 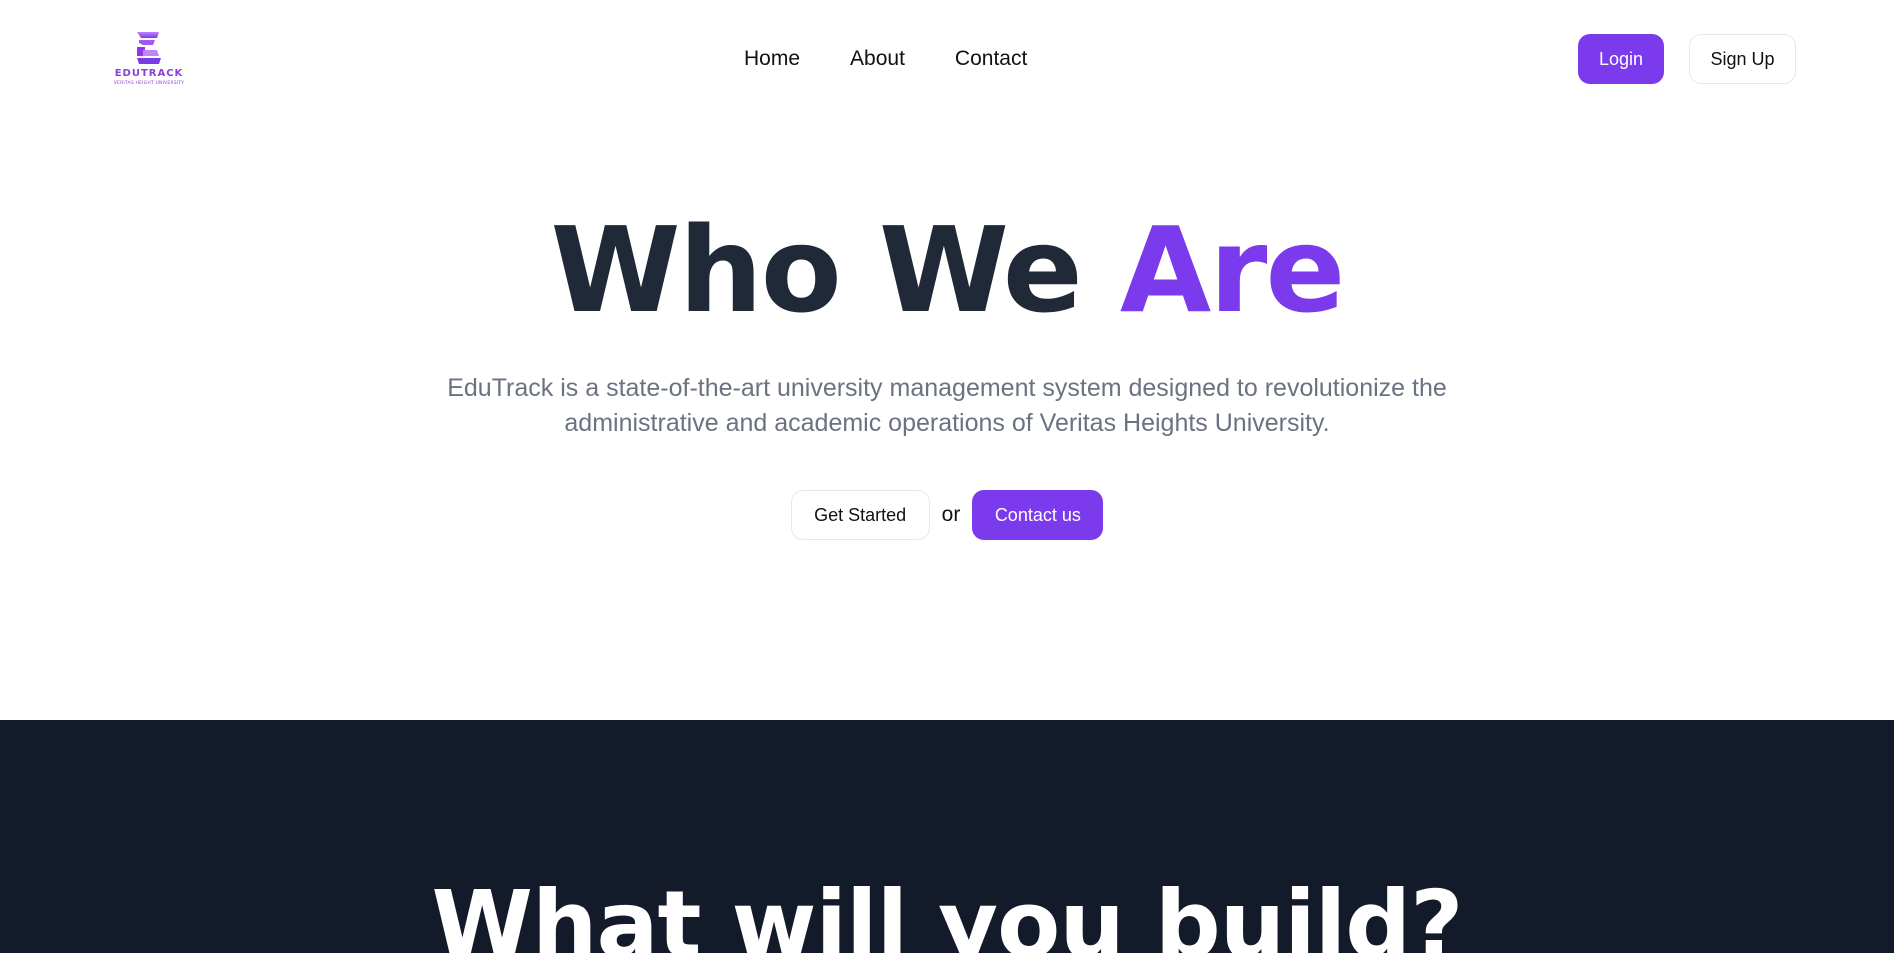 I want to click on login-button: Login, so click(x=1621, y=59).